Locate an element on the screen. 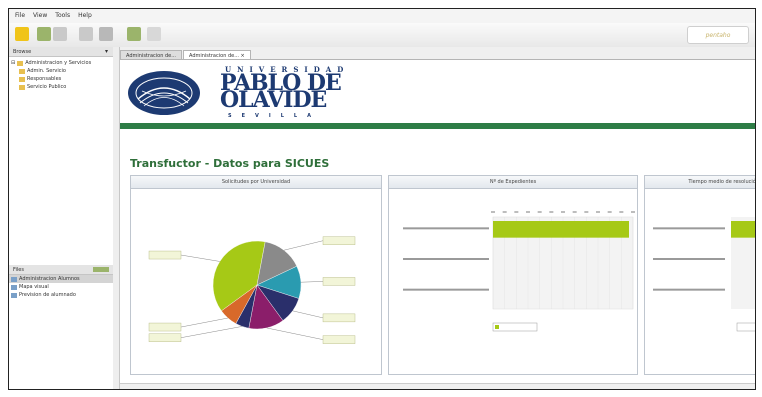  tree-item: Servicio Publico is located at coordinates (61, 87).